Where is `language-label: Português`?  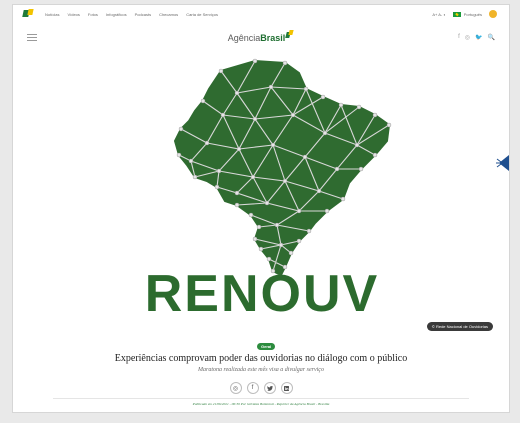
language-label: Português is located at coordinates (472, 14).